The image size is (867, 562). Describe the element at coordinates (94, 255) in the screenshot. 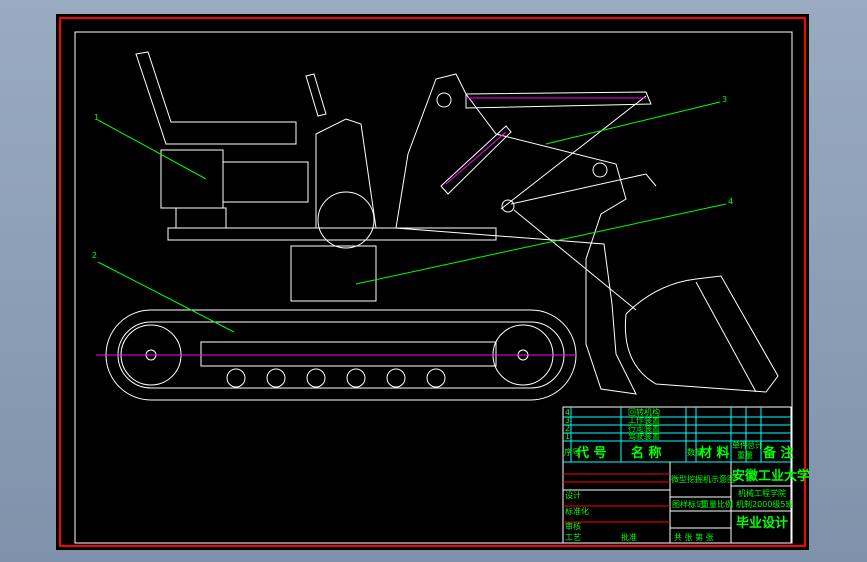

I see `callout-2: 2` at that location.